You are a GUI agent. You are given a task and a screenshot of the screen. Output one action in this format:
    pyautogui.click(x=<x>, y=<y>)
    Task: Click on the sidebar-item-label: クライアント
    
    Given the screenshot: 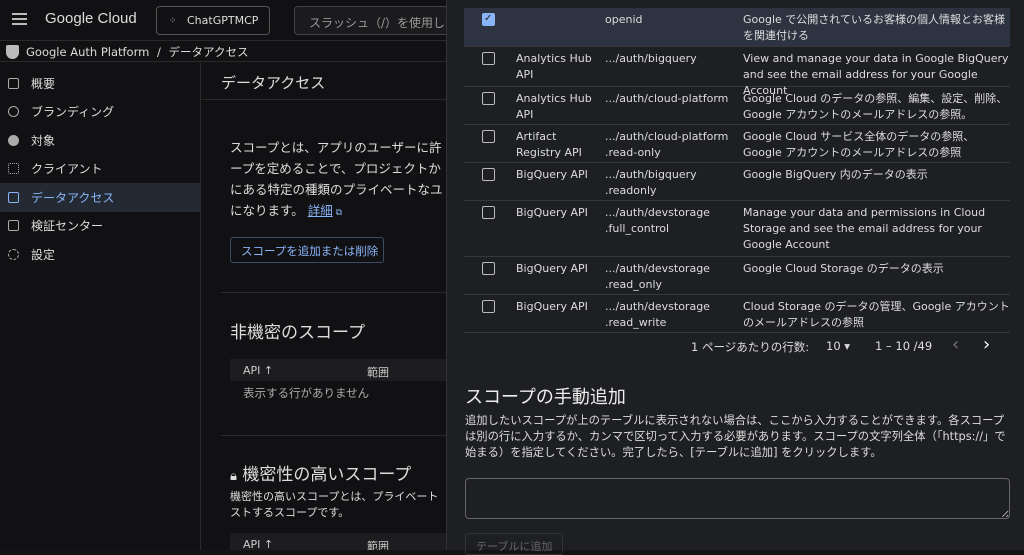 What is the action you would take?
    pyautogui.click(x=67, y=169)
    